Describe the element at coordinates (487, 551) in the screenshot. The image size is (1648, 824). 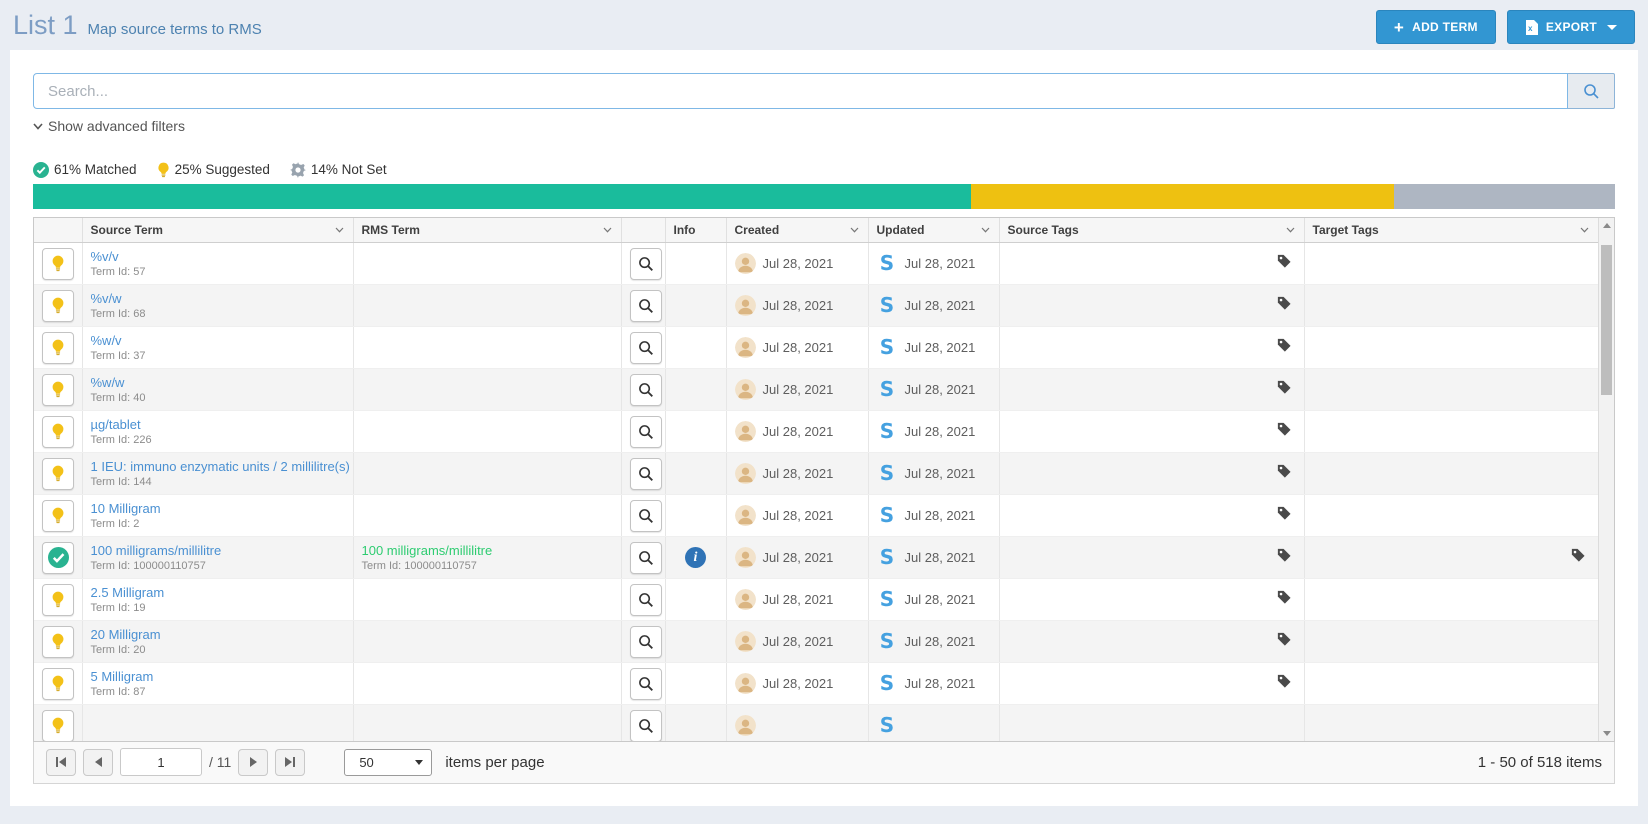
I see `rms-term-link: 100 milligrams/millilitre` at that location.